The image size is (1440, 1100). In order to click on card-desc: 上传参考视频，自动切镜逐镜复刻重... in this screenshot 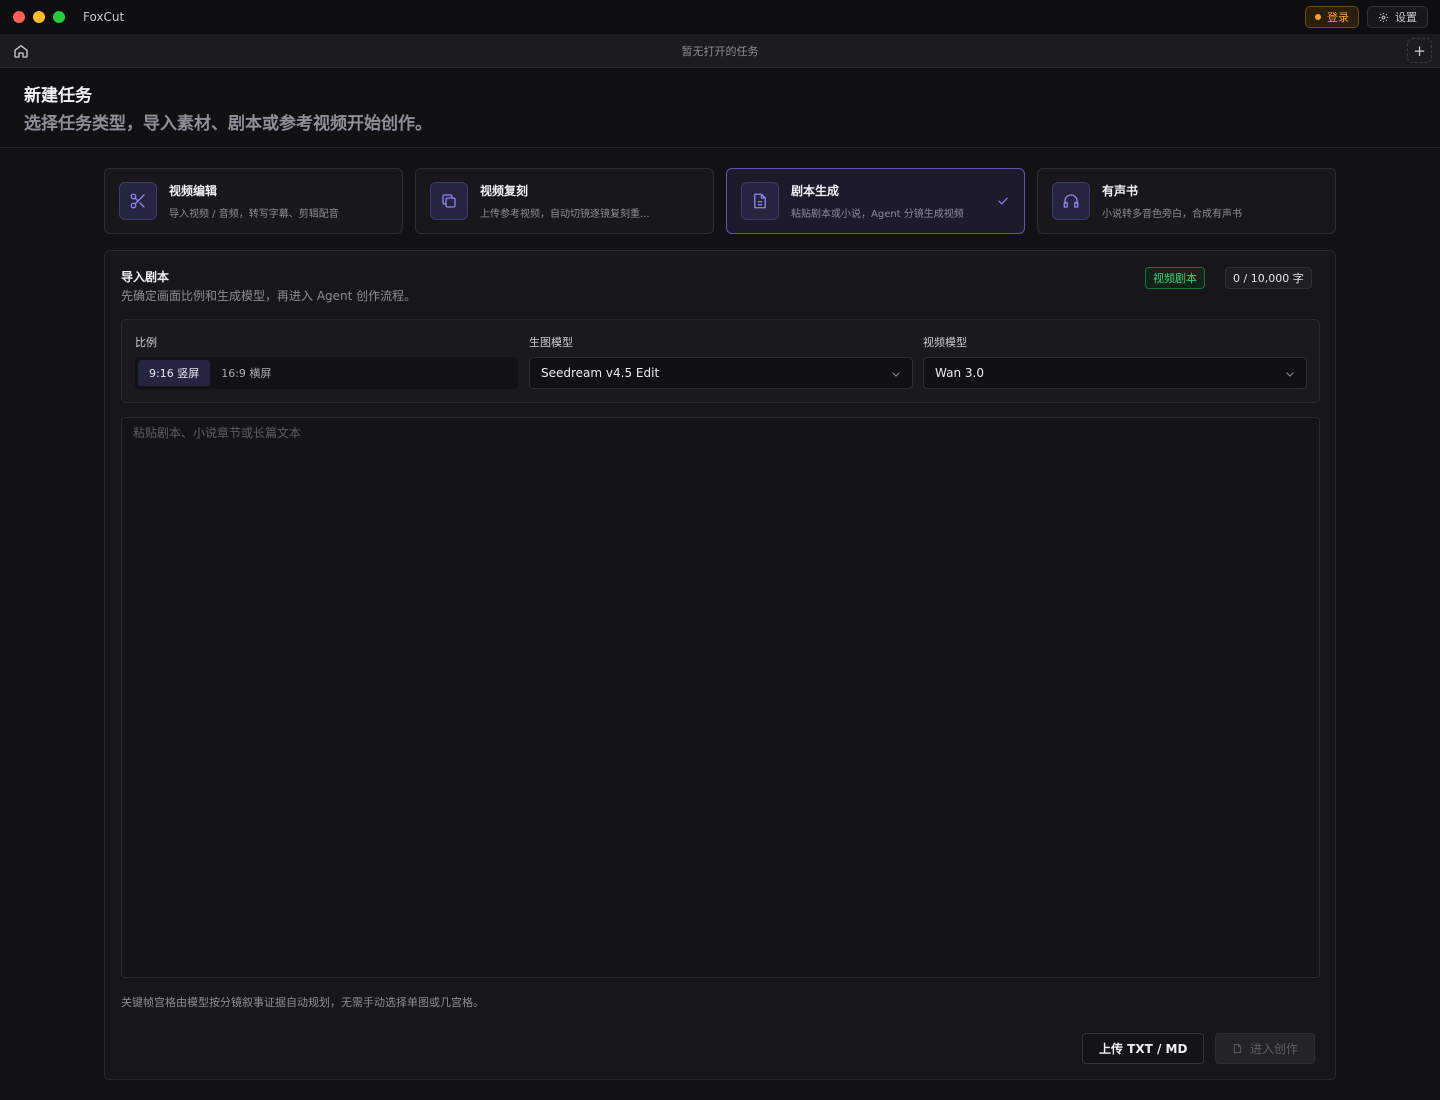, I will do `click(565, 214)`.